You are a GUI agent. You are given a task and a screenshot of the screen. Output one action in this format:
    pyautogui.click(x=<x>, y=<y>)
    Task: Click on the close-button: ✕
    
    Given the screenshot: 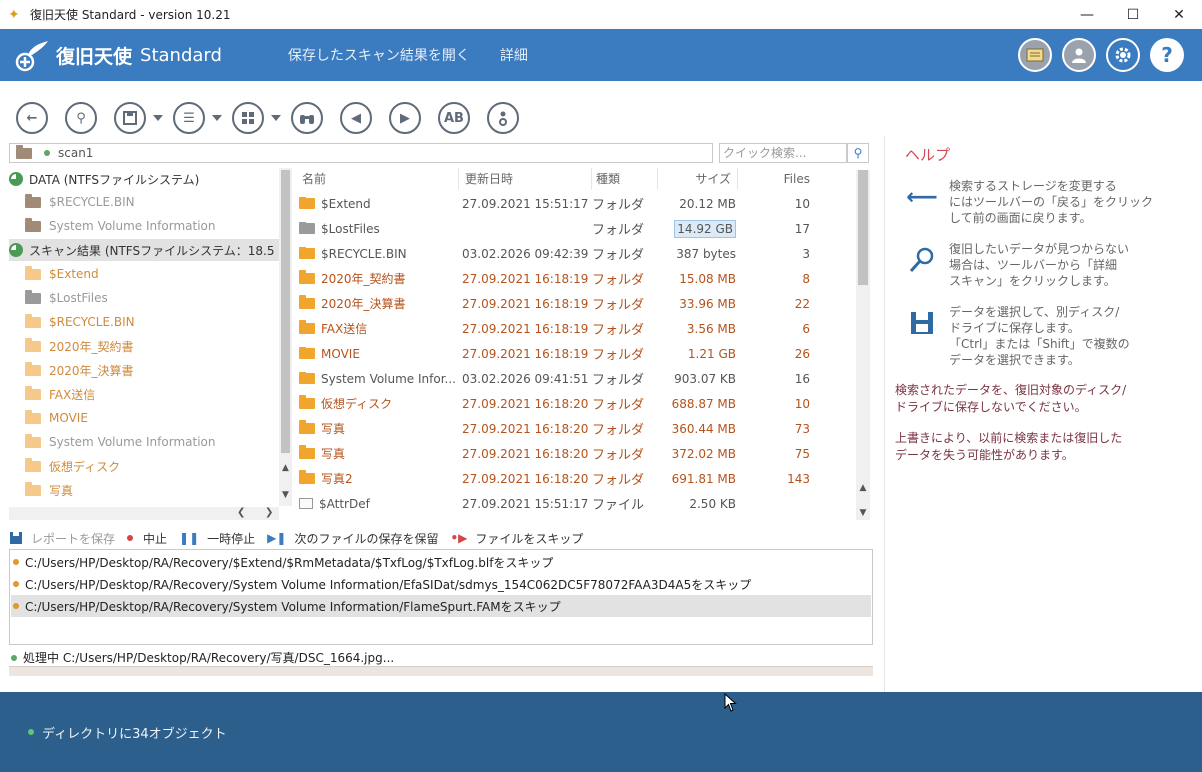 What is the action you would take?
    pyautogui.click(x=1179, y=14)
    